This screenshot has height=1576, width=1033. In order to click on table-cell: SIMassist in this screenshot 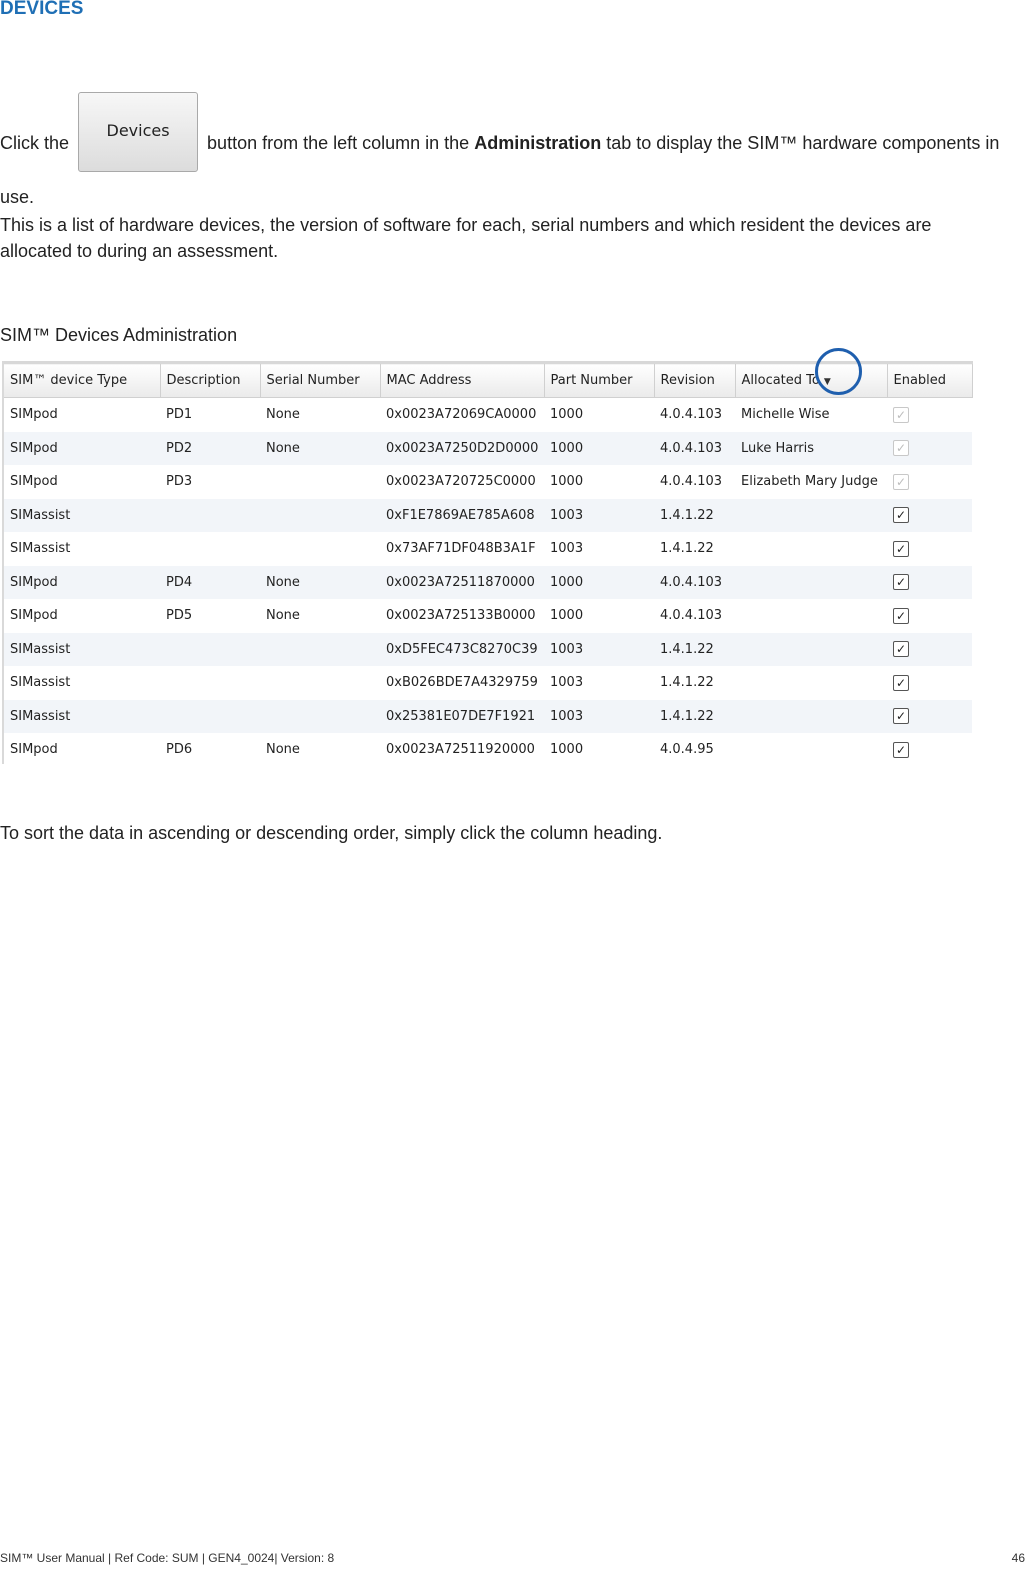, I will do `click(82, 716)`.